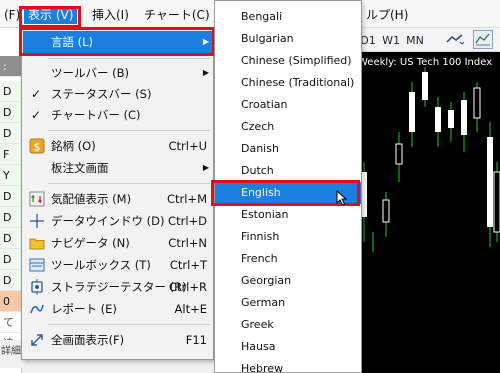 This screenshot has height=373, width=500. Describe the element at coordinates (37, 287) in the screenshot. I see `tester-icon` at that location.